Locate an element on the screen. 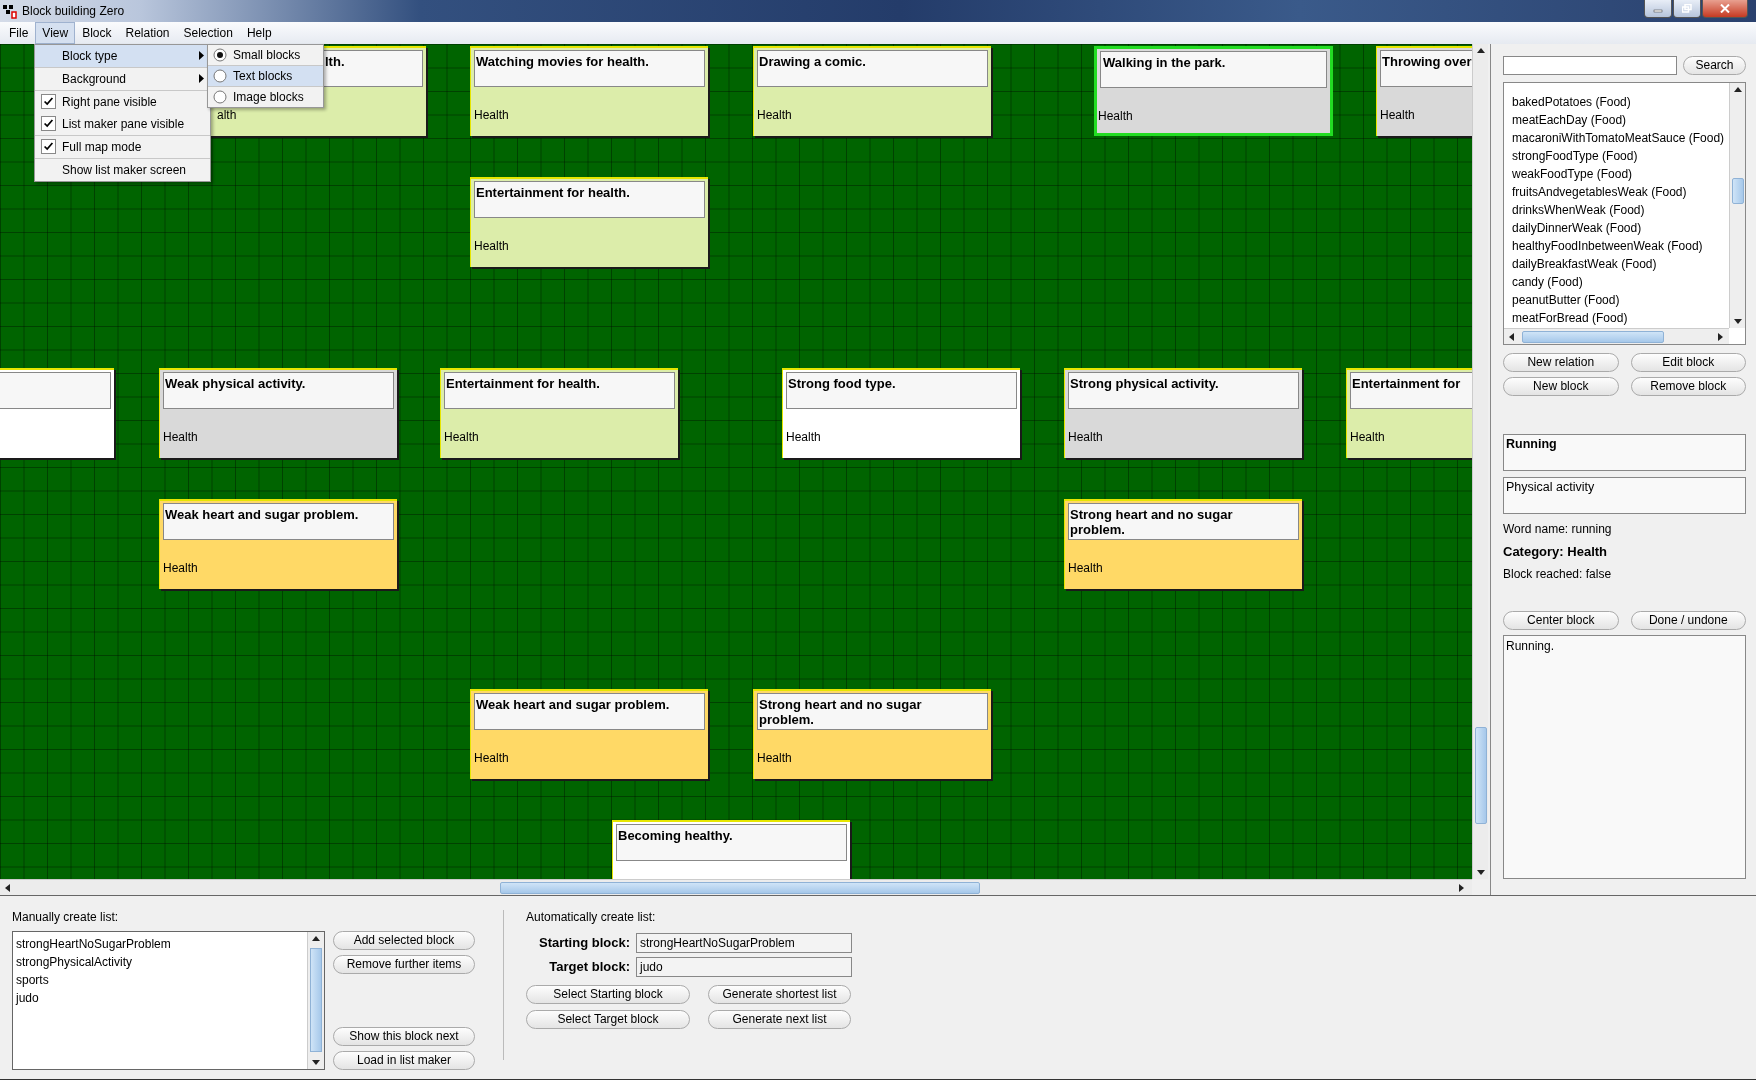  block-title: Strong physical activity. is located at coordinates (1144, 383).